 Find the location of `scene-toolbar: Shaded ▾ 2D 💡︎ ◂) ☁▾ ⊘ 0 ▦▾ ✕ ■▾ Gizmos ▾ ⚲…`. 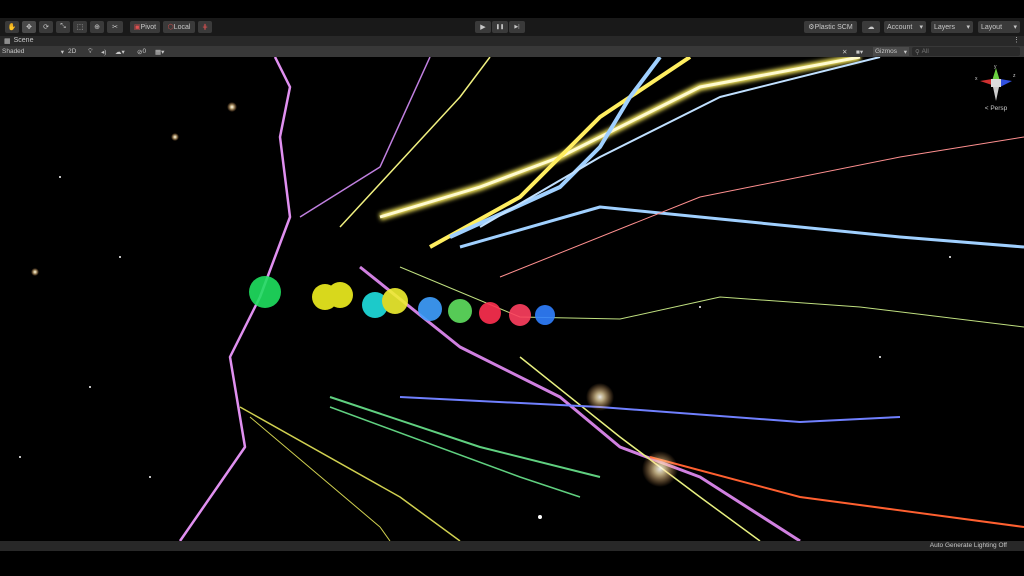

scene-toolbar: Shaded ▾ 2D 💡︎ ◂) ☁▾ ⊘ 0 ▦▾ ✕ ■▾ Gizmos ▾ ⚲… is located at coordinates (512, 51).